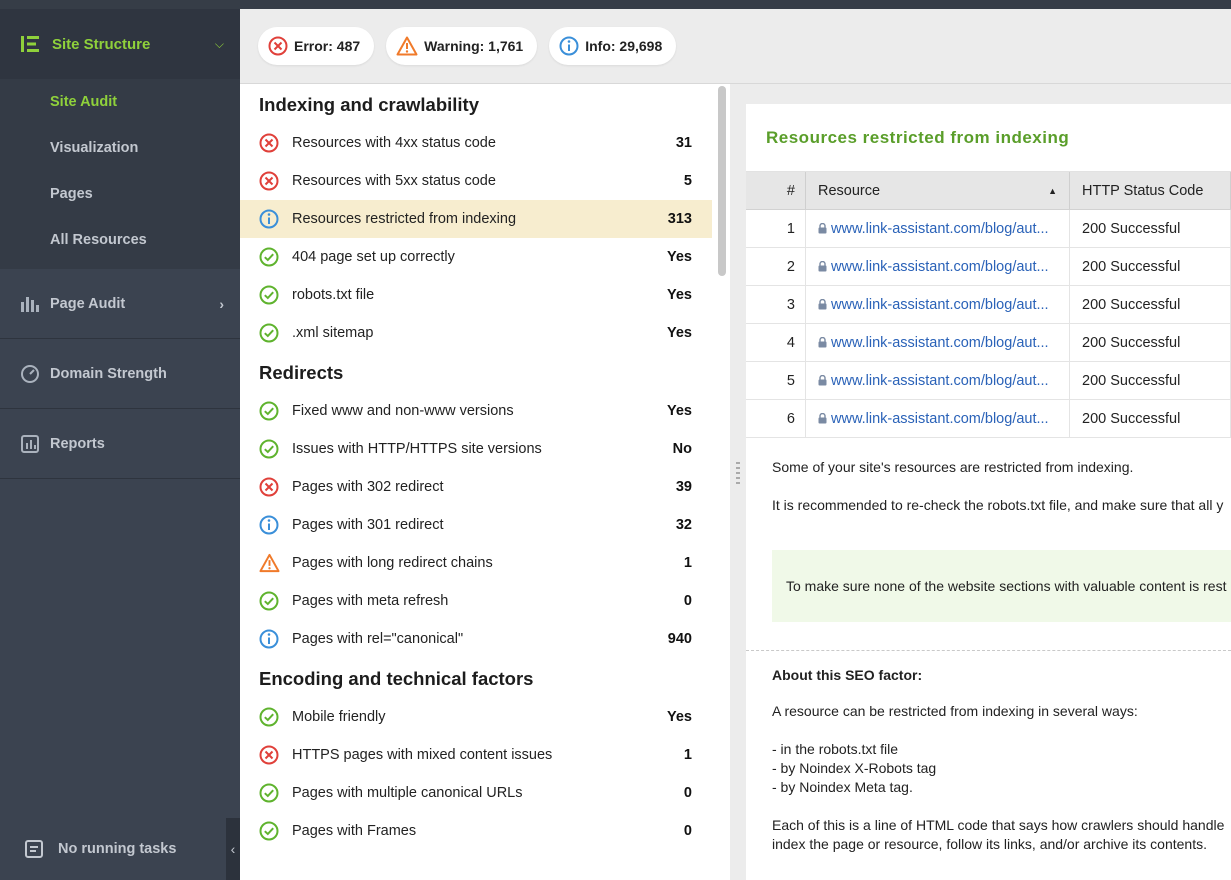 The width and height of the screenshot is (1231, 880). What do you see at coordinates (120, 148) in the screenshot?
I see `sidebar-item-visualization: Visualization` at bounding box center [120, 148].